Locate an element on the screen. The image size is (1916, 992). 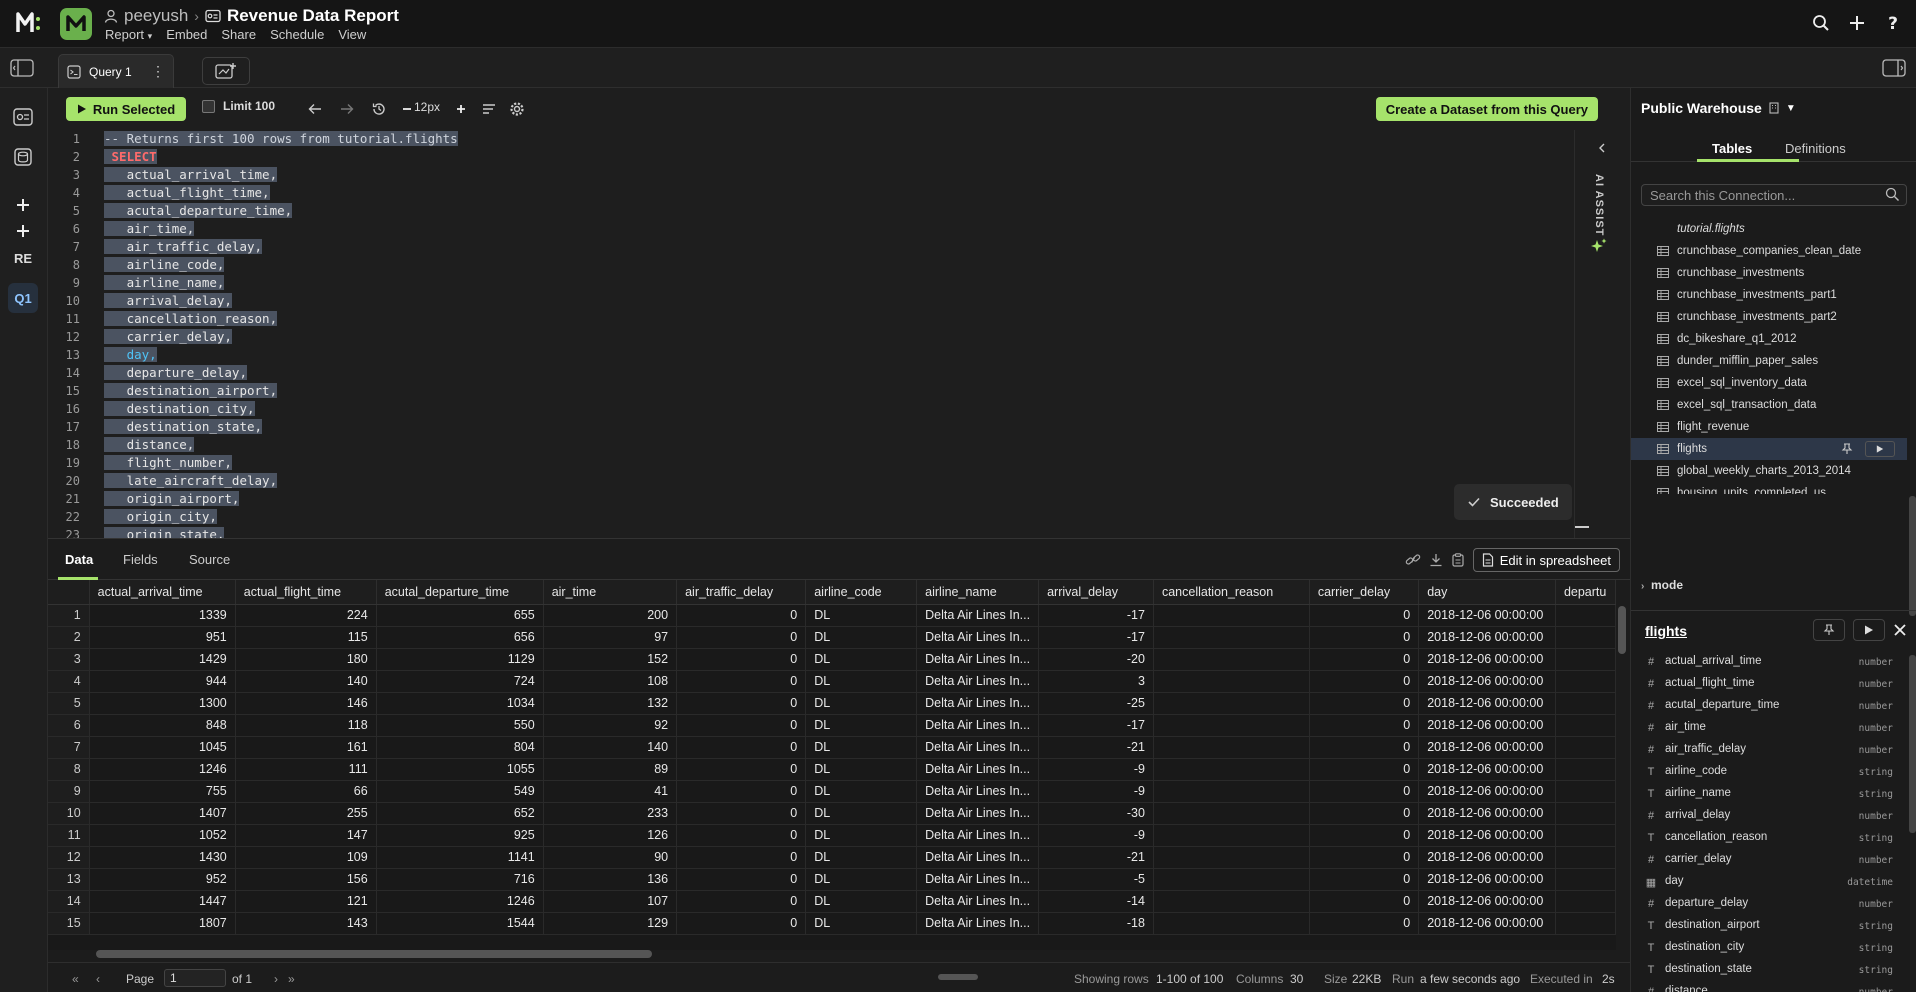
ai-assist-label: AI ASSIST is located at coordinates (1599, 205).